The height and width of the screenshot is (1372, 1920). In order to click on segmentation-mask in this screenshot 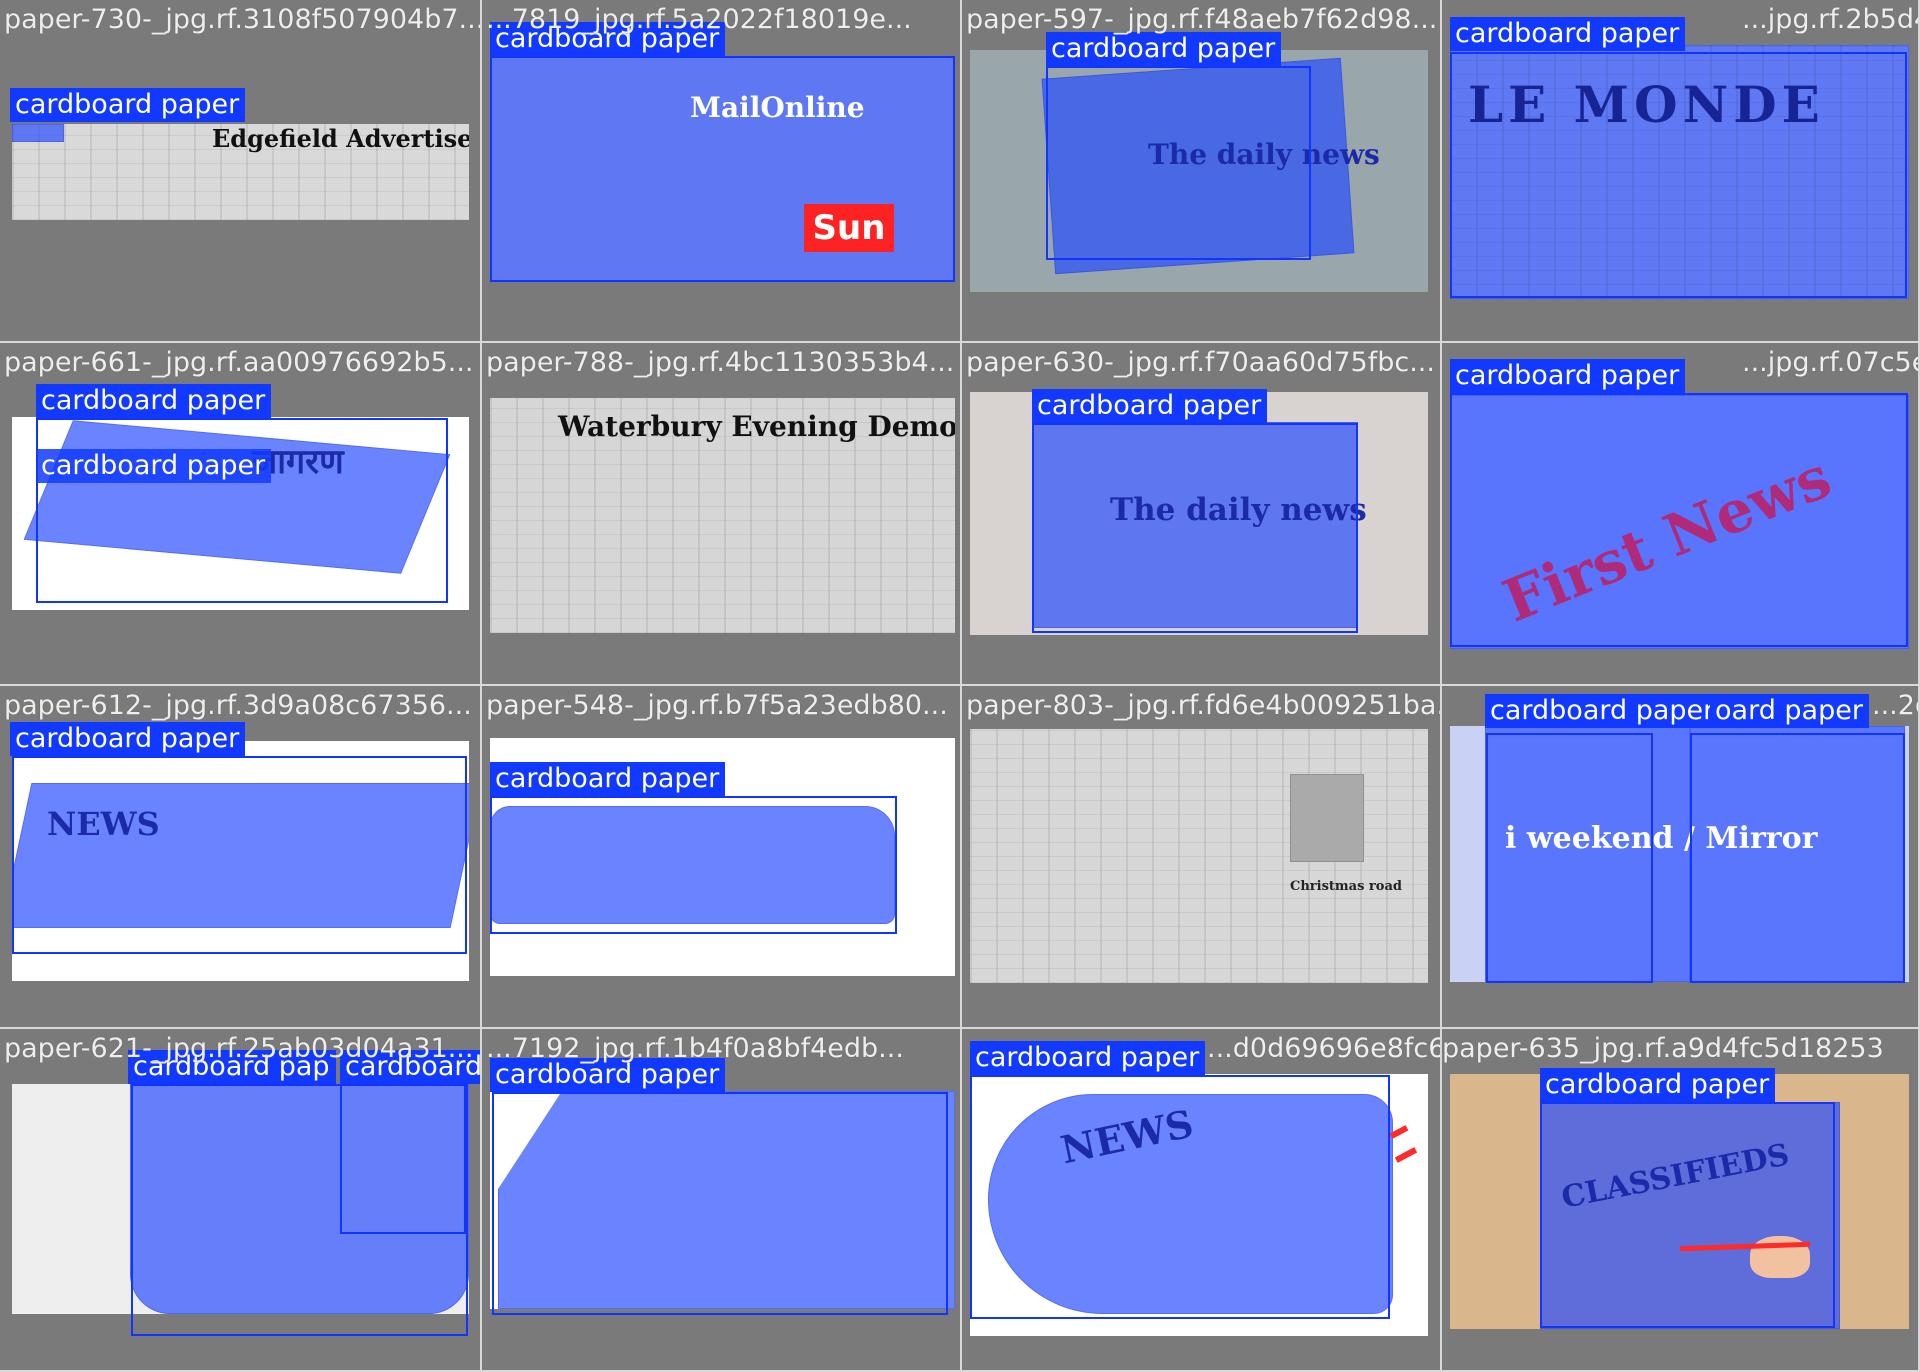, I will do `click(38, 133)`.